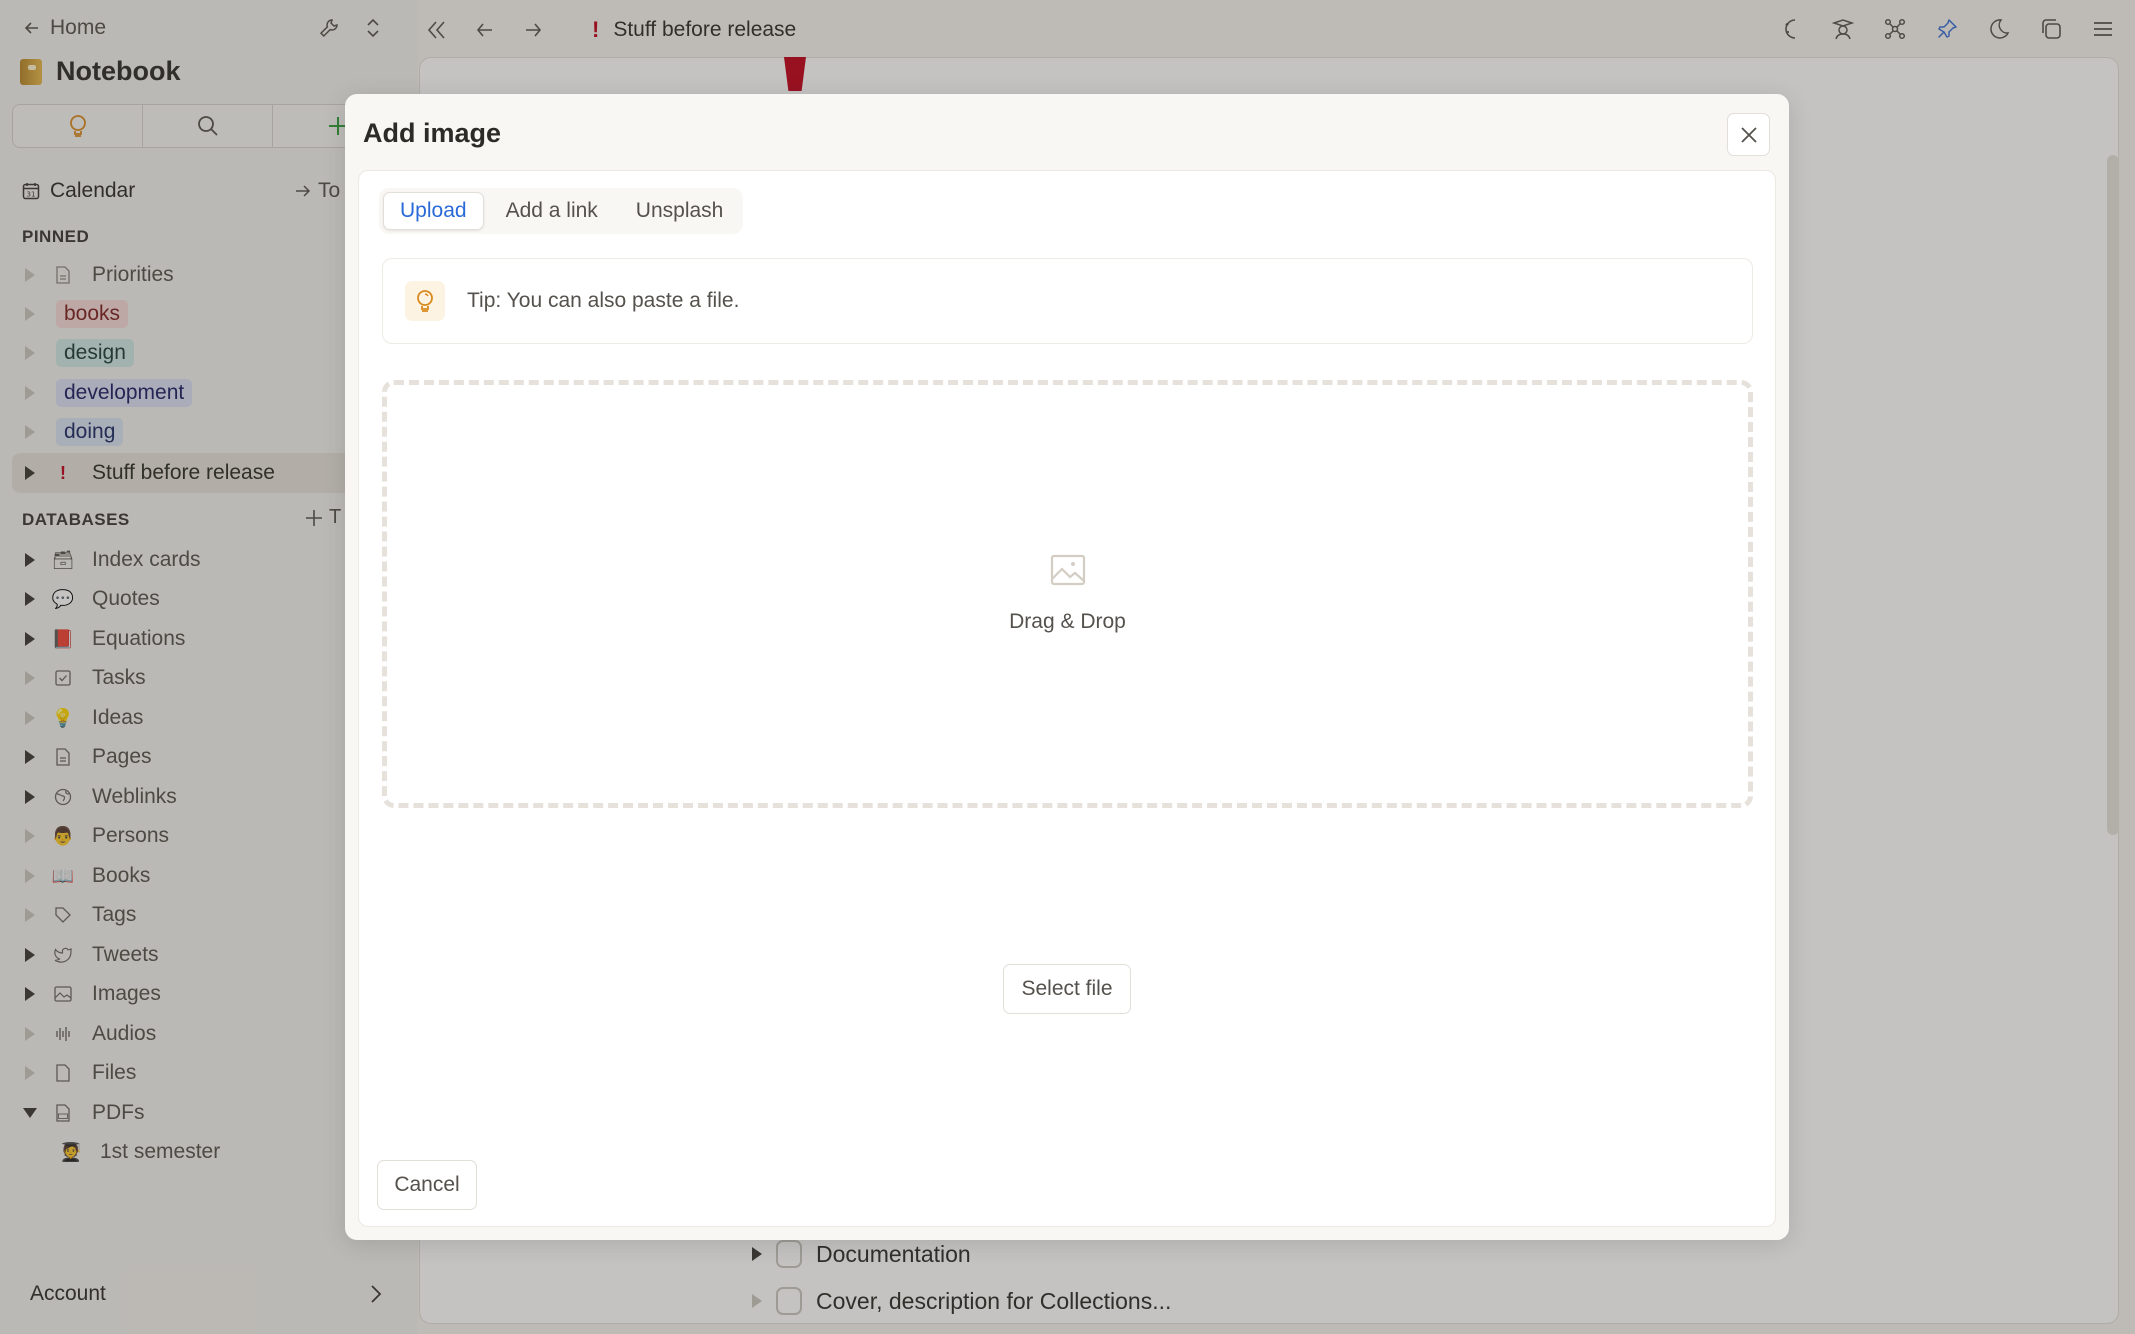  I want to click on lightbulb-icon, so click(425, 301).